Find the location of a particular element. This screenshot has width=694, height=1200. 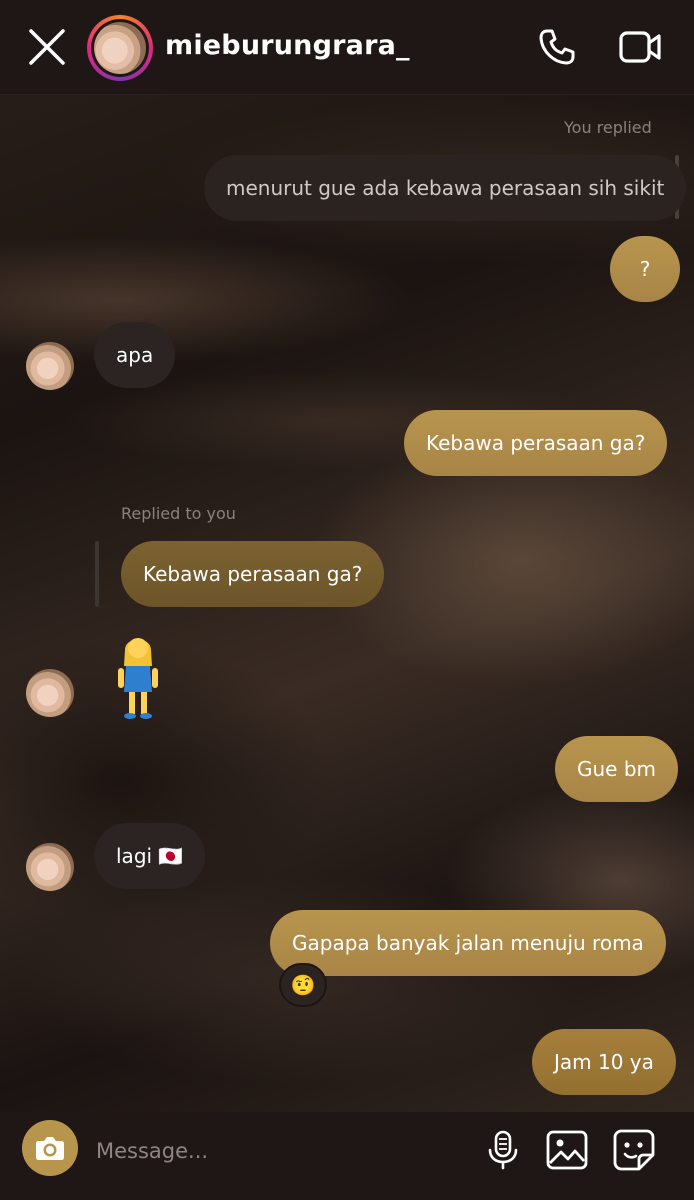

you-replied-label: You replied is located at coordinates (608, 127).